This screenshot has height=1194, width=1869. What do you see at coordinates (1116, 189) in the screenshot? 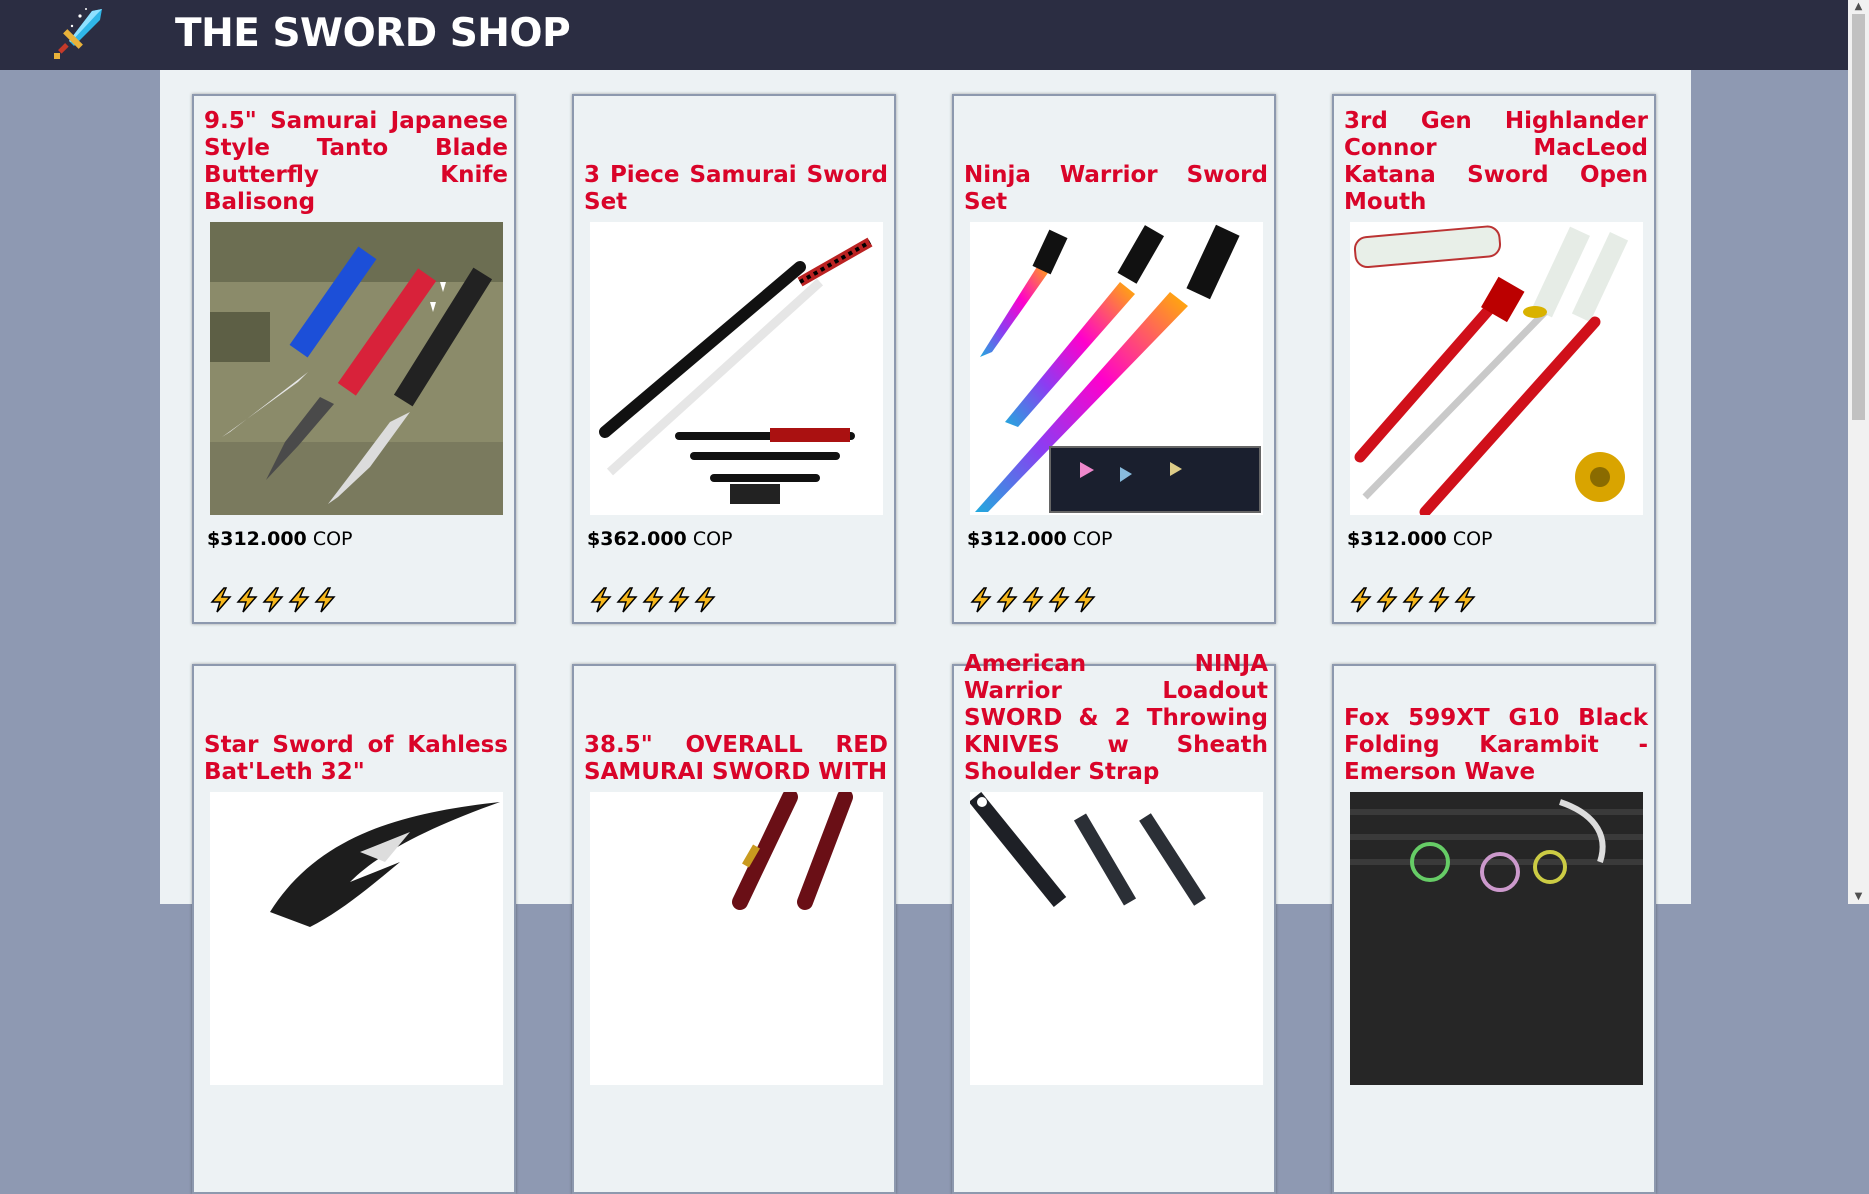
I see `product-title: Ninja Warrior Sword Set` at bounding box center [1116, 189].